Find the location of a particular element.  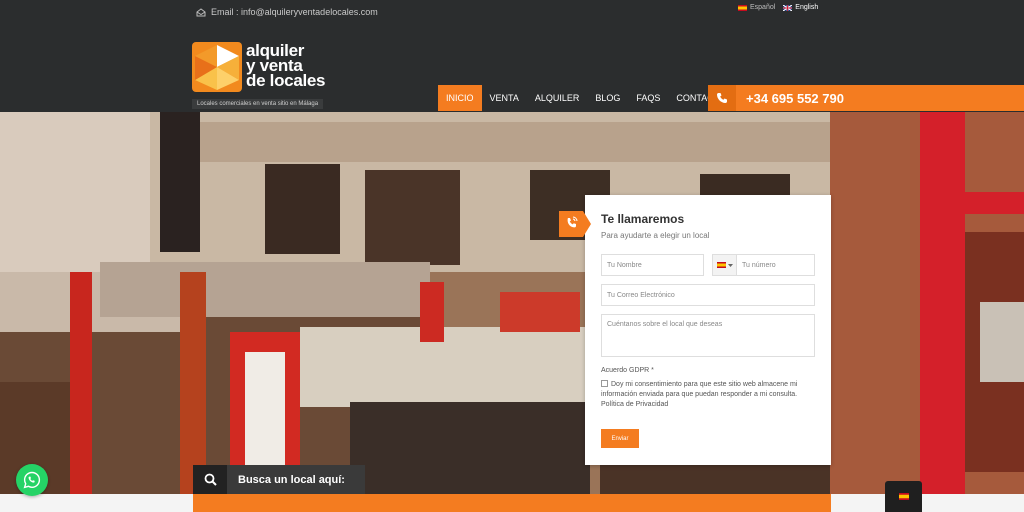

email-contact: Email : info@alquileryventadelocales.com is located at coordinates (287, 12).